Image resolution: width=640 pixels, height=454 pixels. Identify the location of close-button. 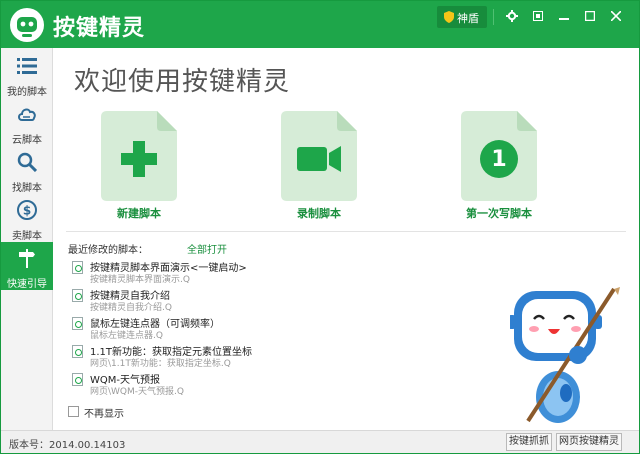
(616, 16).